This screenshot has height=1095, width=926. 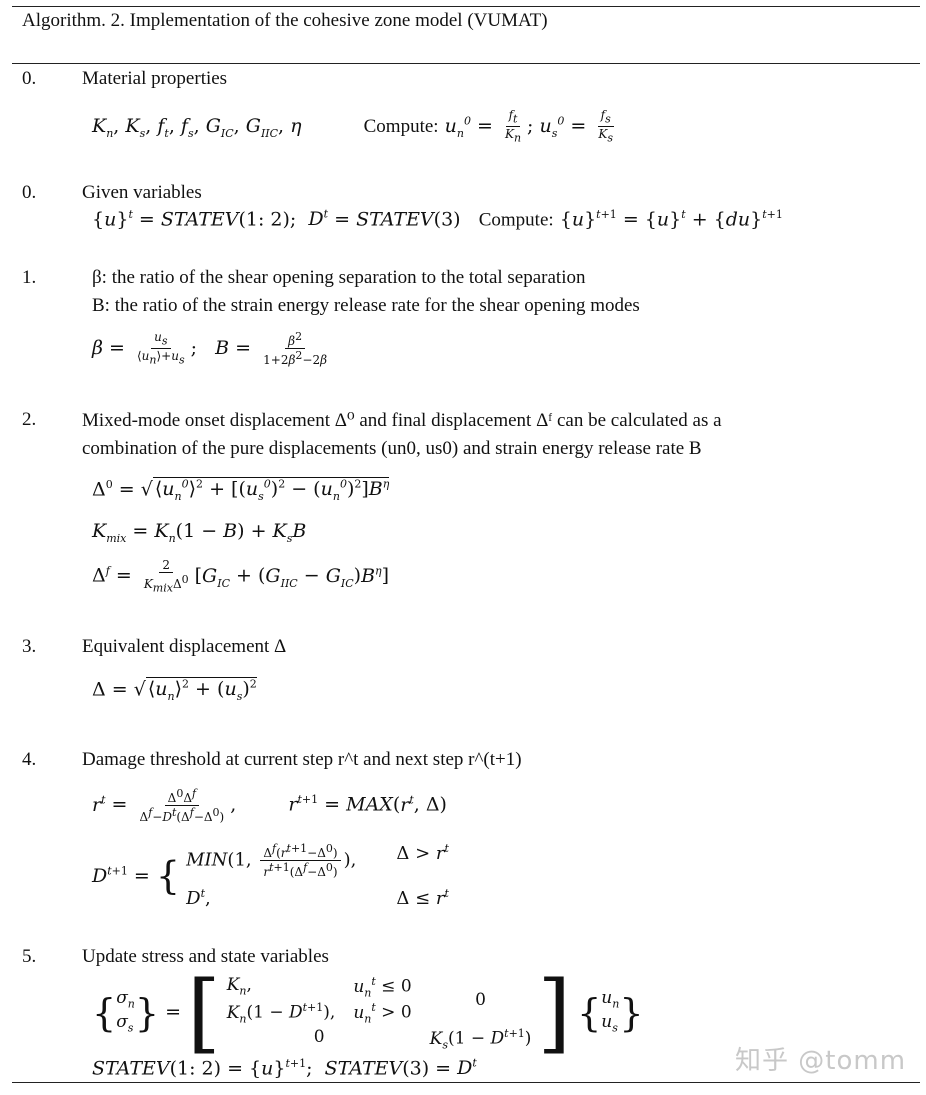 What do you see at coordinates (466, 6) in the screenshot?
I see `top-rule` at bounding box center [466, 6].